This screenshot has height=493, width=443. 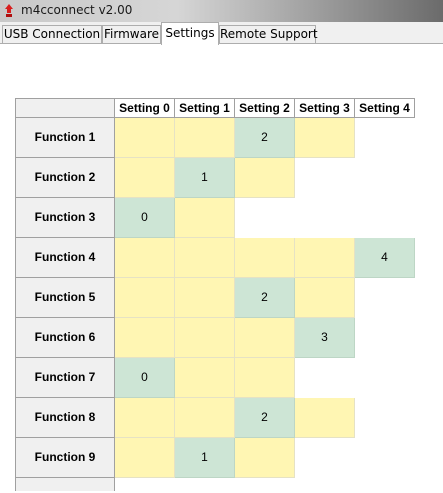 I want to click on app-icon, so click(x=9, y=10).